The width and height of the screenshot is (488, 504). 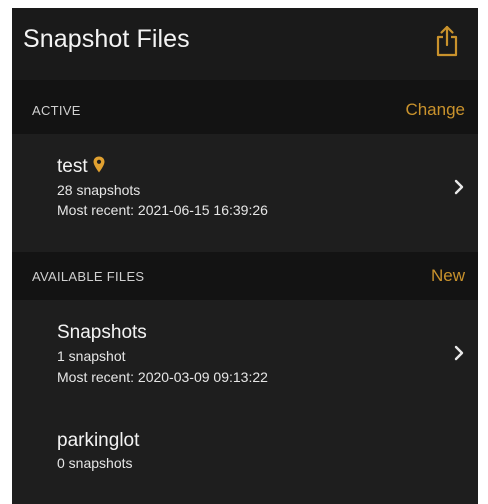 What do you see at coordinates (56, 110) in the screenshot?
I see `section-label-active: ACTIVE` at bounding box center [56, 110].